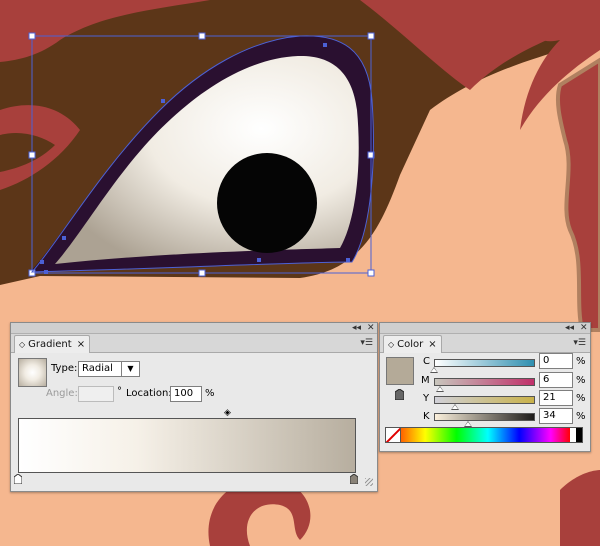 The image size is (600, 546). What do you see at coordinates (455, 407) in the screenshot?
I see `yellow-slider-thumb` at bounding box center [455, 407].